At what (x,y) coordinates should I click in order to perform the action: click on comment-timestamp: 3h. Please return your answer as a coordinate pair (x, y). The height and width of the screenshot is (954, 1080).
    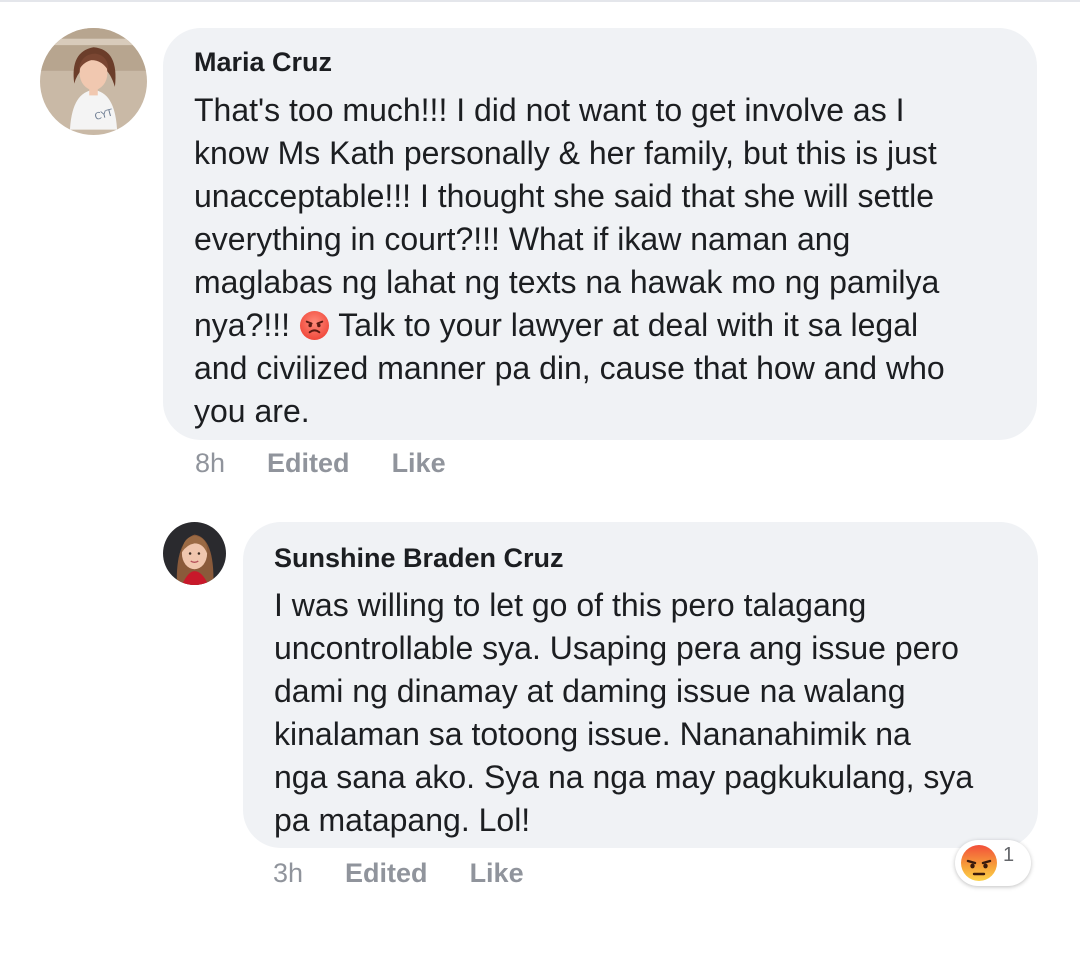
    Looking at the image, I should click on (288, 873).